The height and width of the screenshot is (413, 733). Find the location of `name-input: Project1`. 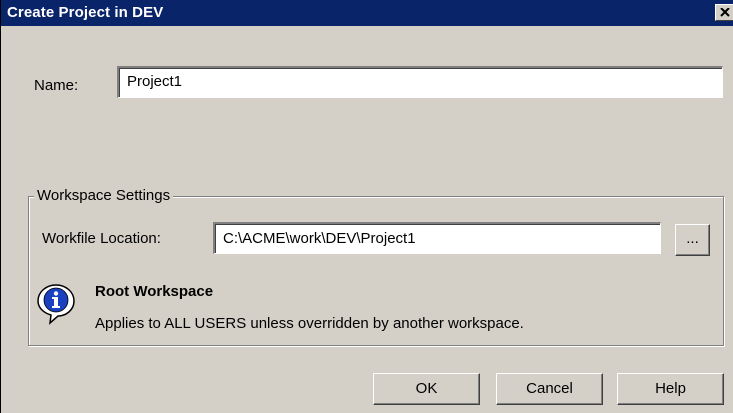

name-input: Project1 is located at coordinates (420, 82).